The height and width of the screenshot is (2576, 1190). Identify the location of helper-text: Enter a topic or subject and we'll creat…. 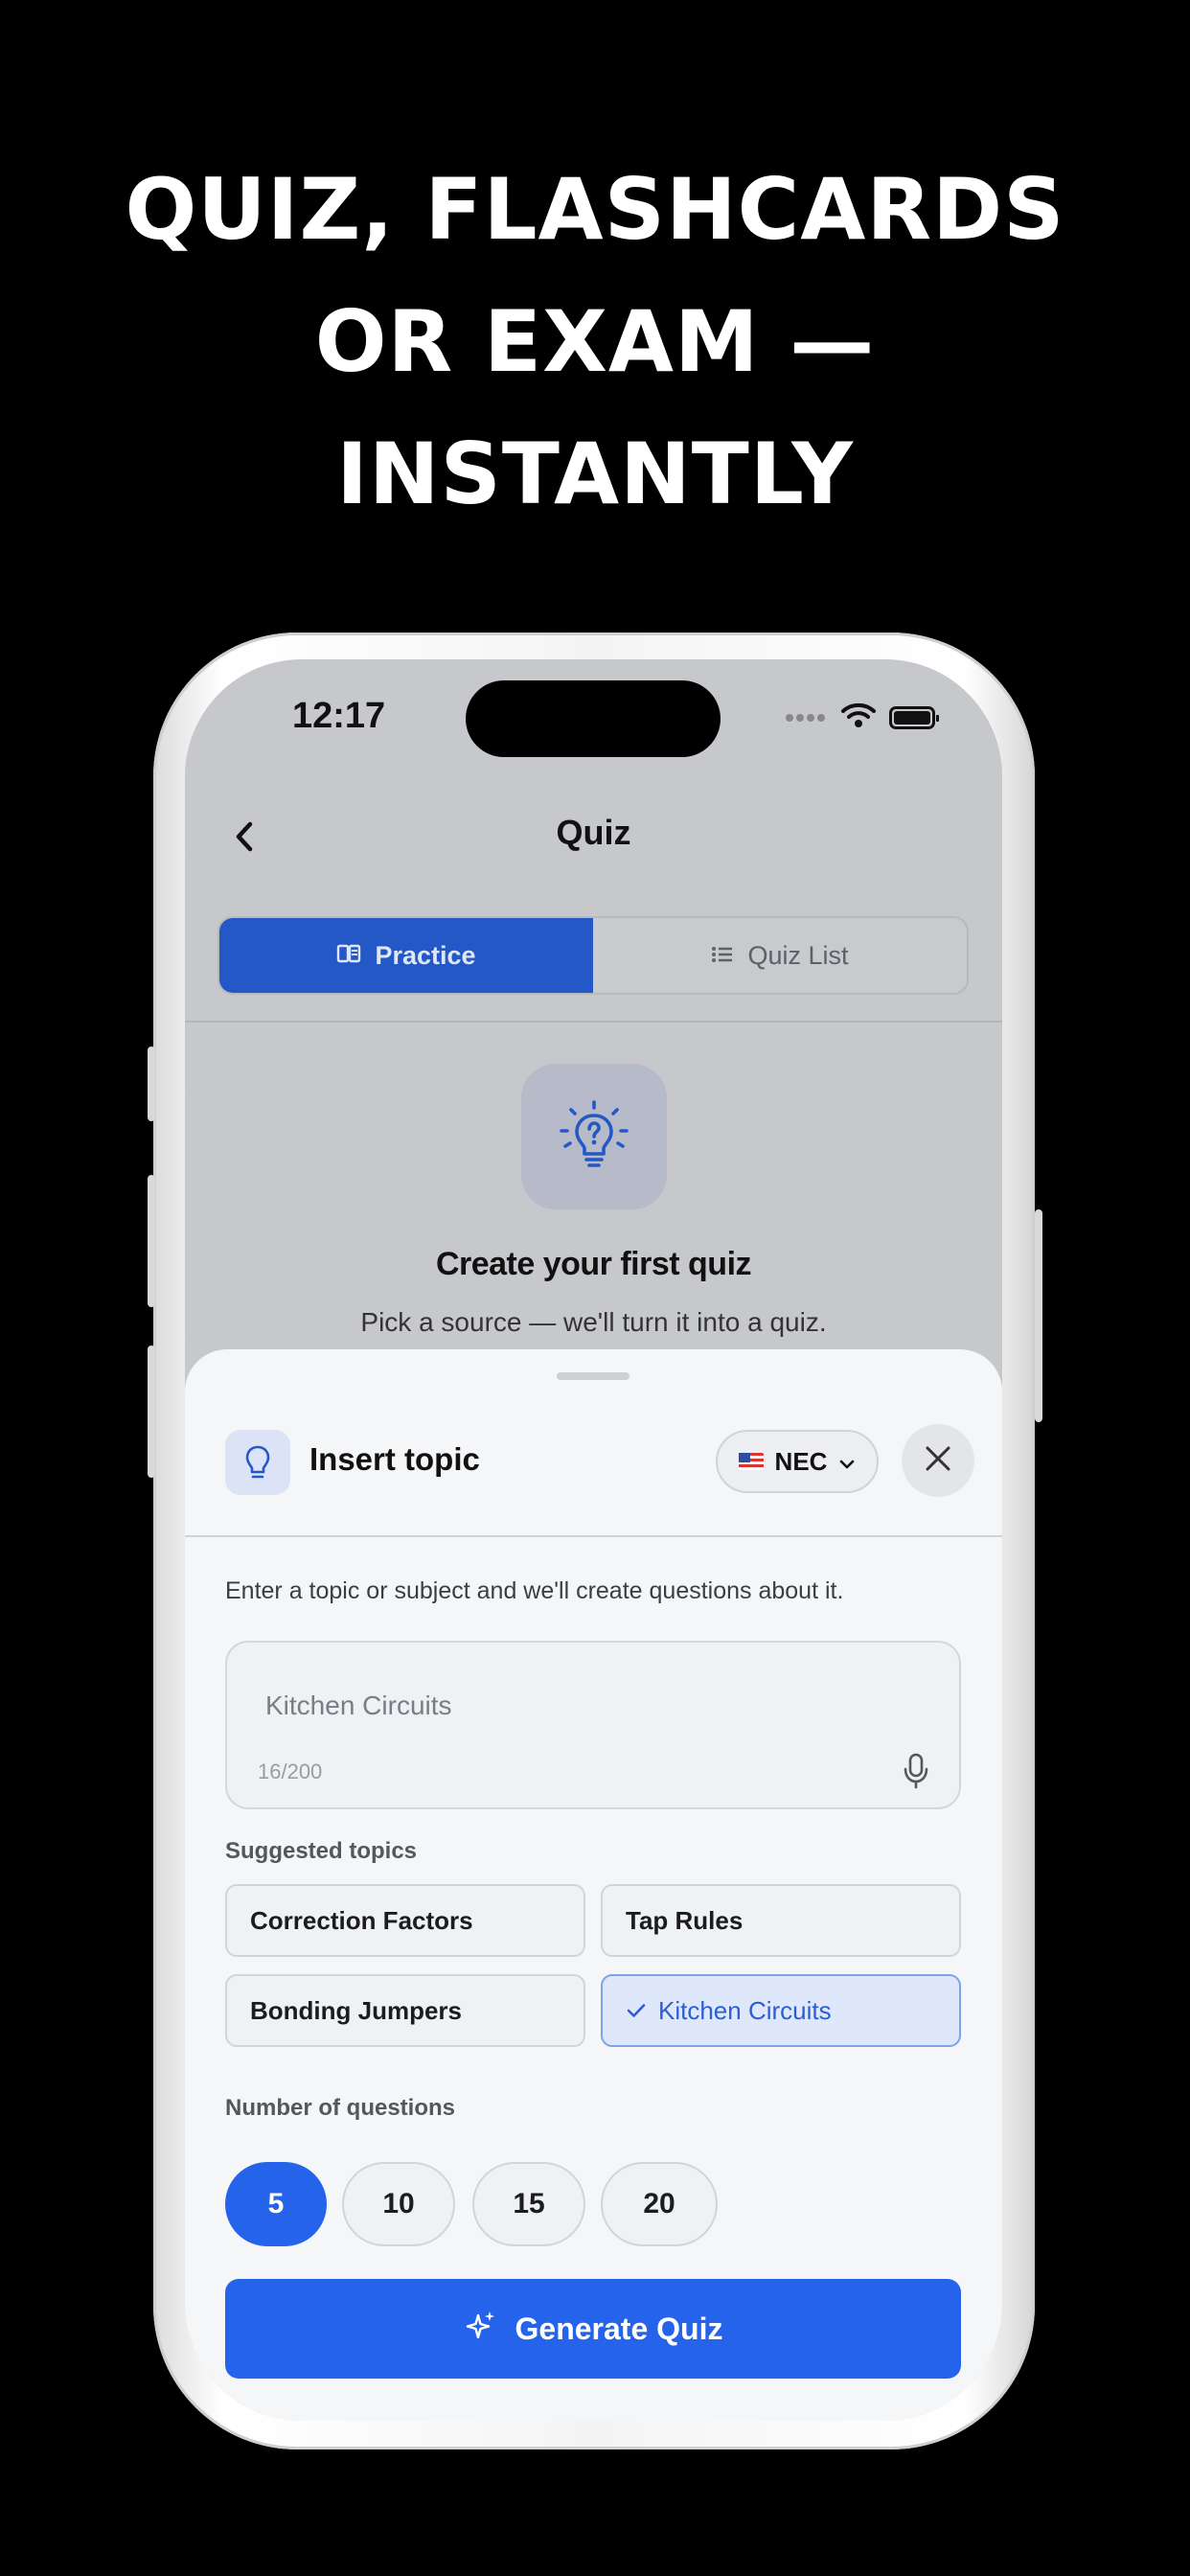
(534, 1590).